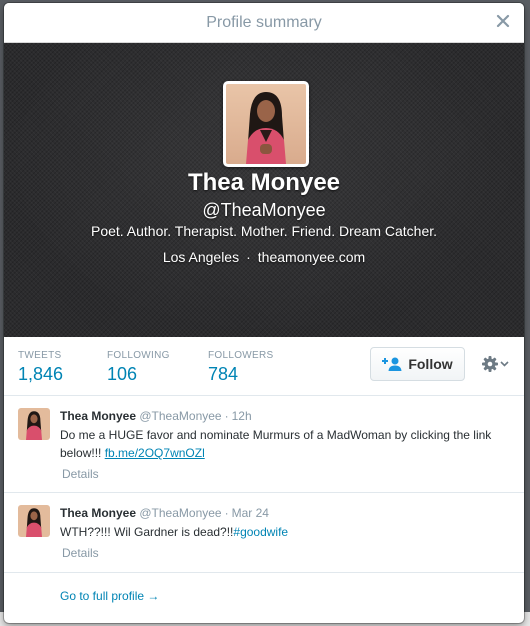 This screenshot has height=626, width=530. What do you see at coordinates (223, 374) in the screenshot?
I see `stat-followers-value: 784` at bounding box center [223, 374].